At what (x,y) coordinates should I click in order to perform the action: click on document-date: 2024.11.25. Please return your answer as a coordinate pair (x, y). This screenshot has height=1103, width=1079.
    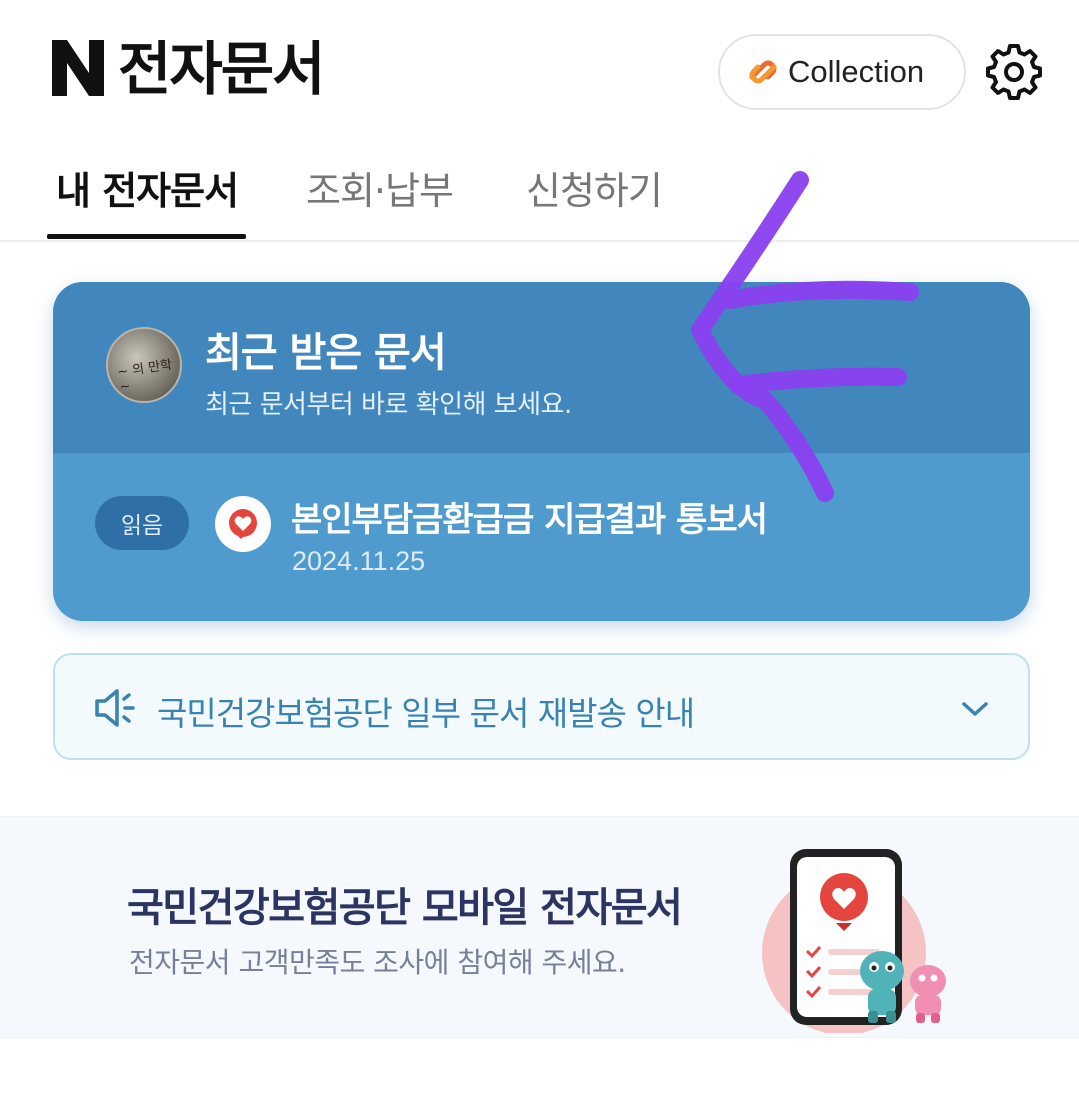
    Looking at the image, I should click on (359, 561).